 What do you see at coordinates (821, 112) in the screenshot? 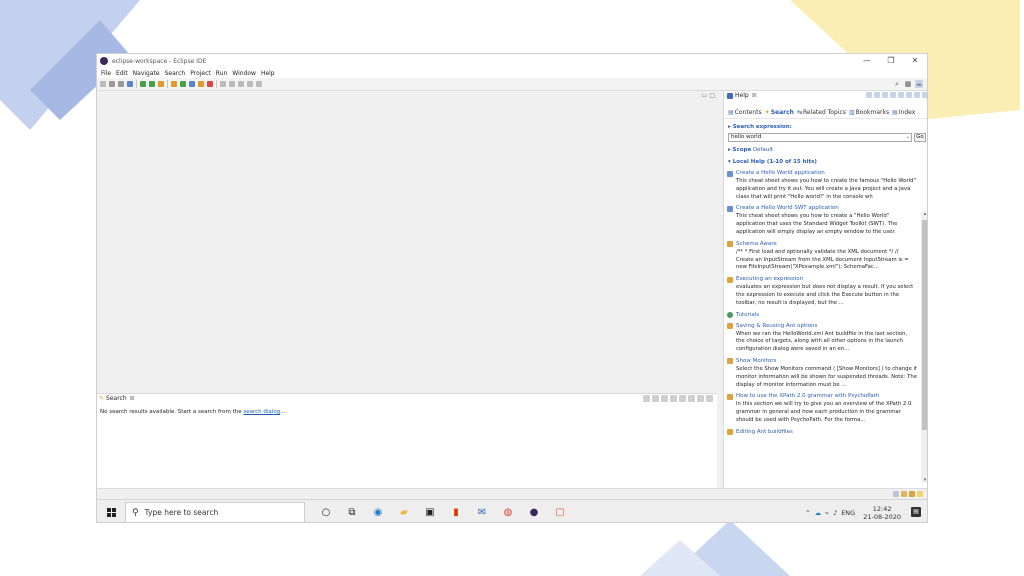
I see `tab-related-topics: ↹ Related Topics` at bounding box center [821, 112].